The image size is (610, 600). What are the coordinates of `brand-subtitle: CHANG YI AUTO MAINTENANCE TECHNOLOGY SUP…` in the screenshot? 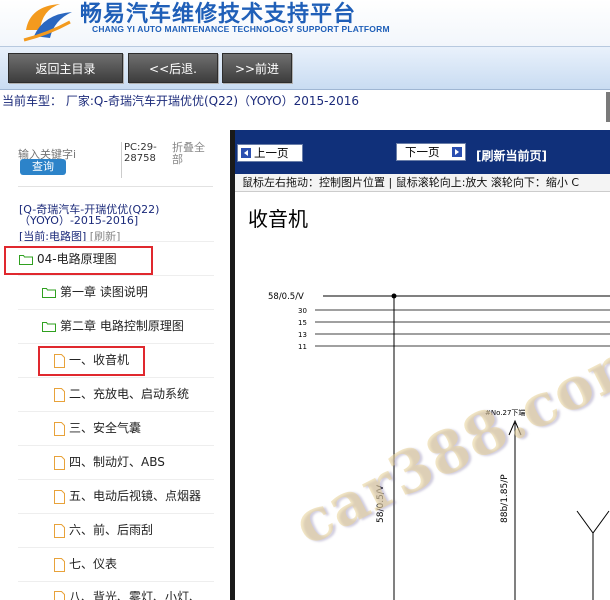 It's located at (241, 29).